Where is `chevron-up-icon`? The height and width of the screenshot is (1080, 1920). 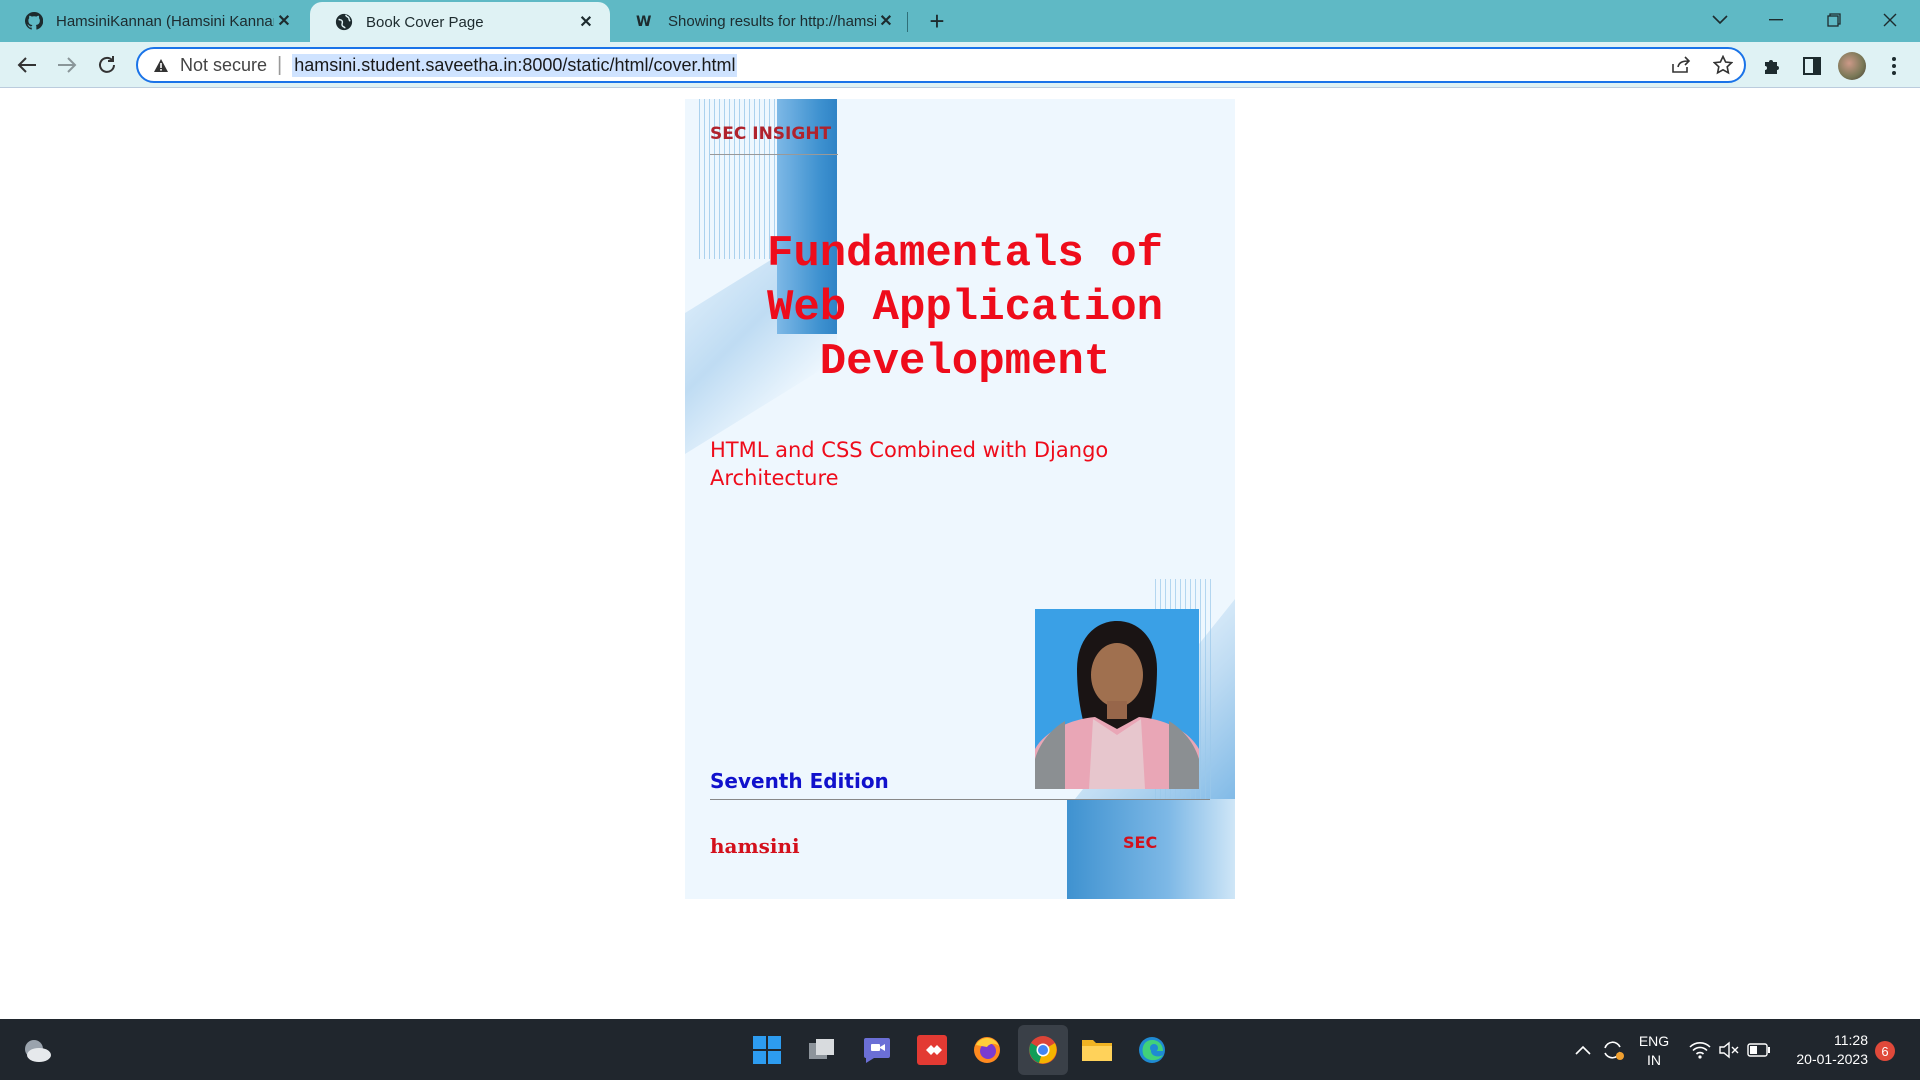 chevron-up-icon is located at coordinates (1583, 1050).